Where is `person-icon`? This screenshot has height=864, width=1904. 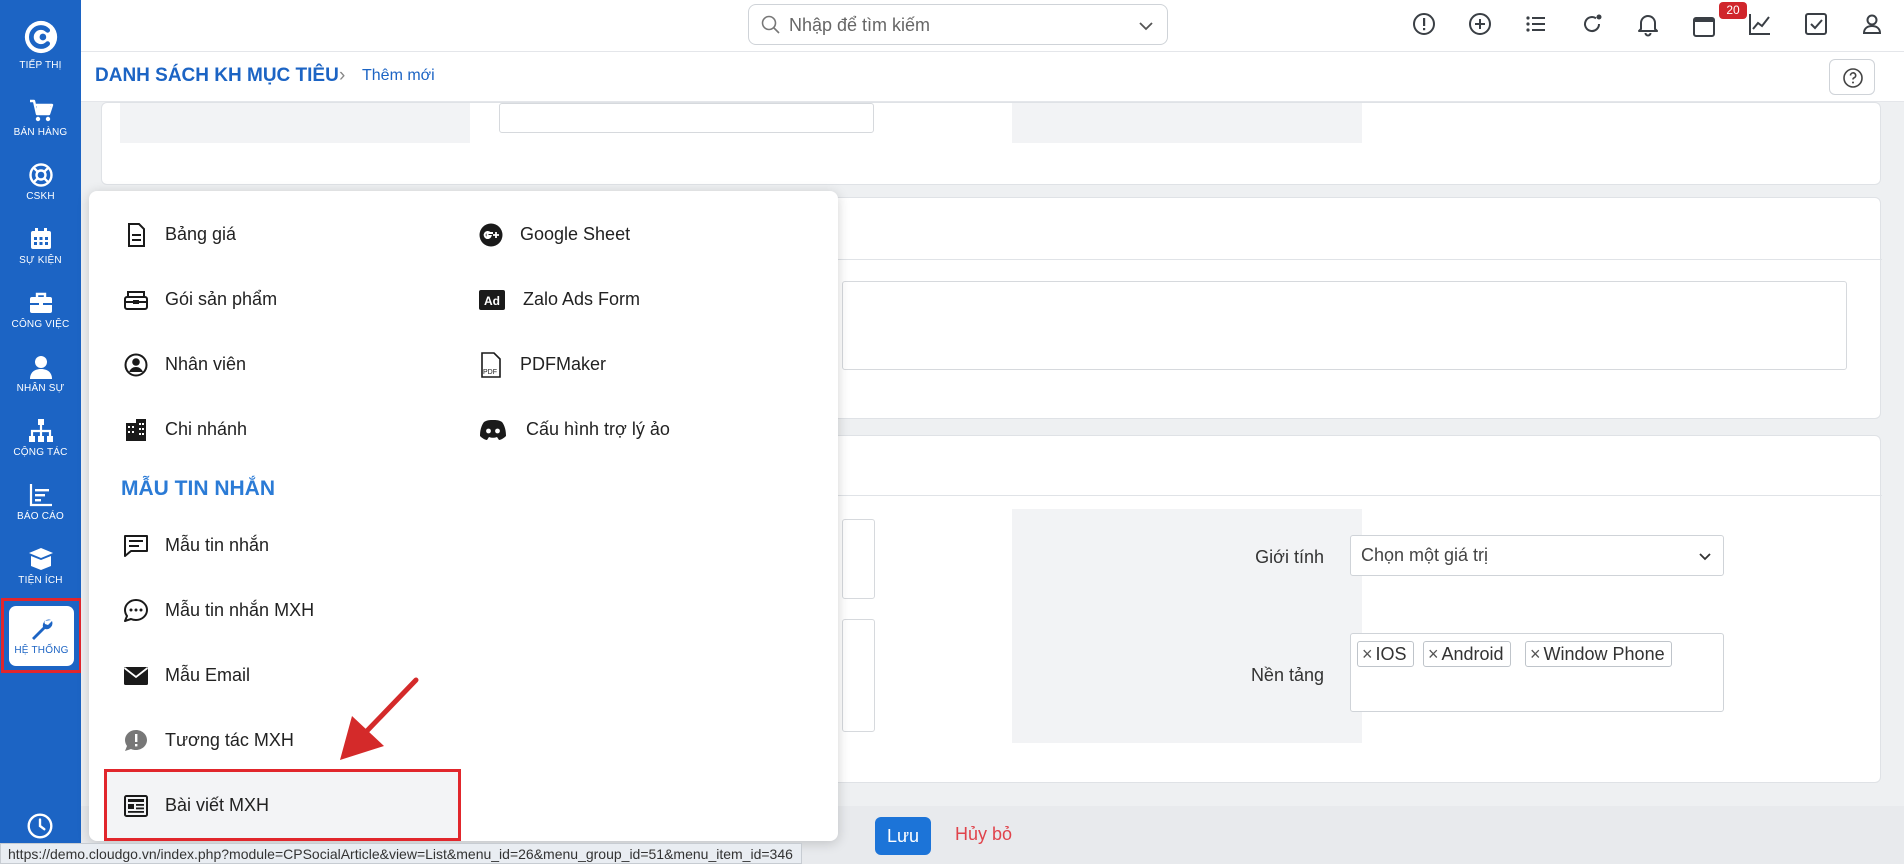
person-icon is located at coordinates (40, 367).